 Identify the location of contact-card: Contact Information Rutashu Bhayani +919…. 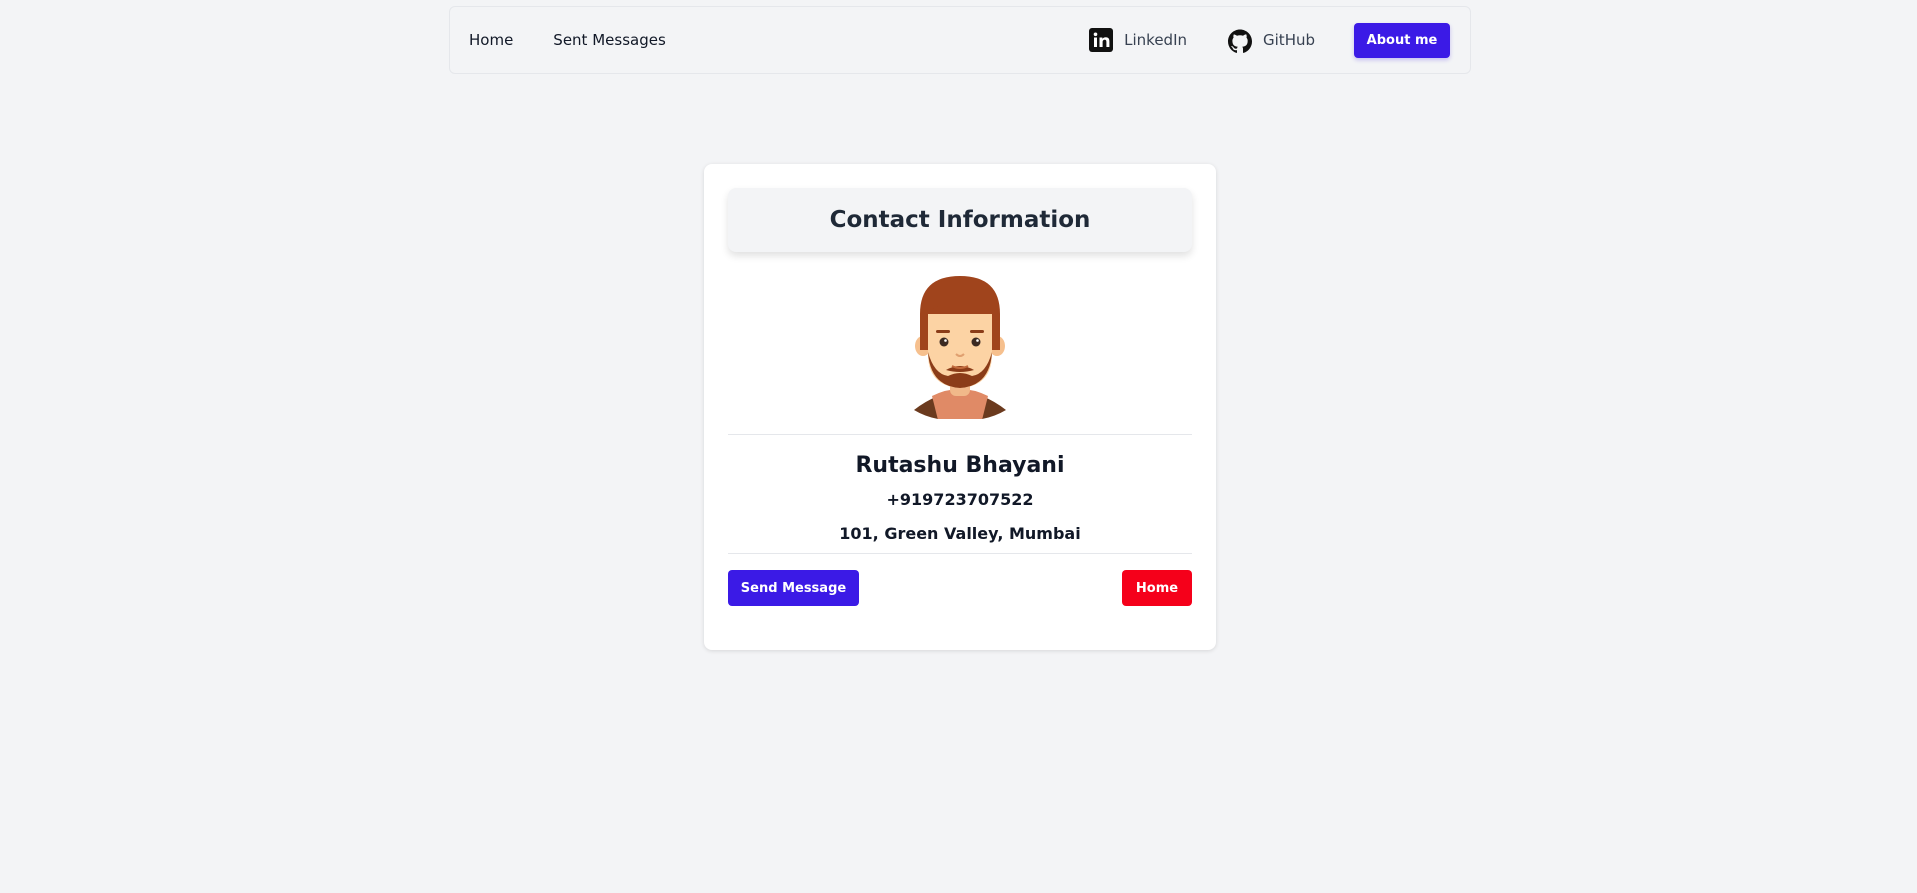
(960, 407).